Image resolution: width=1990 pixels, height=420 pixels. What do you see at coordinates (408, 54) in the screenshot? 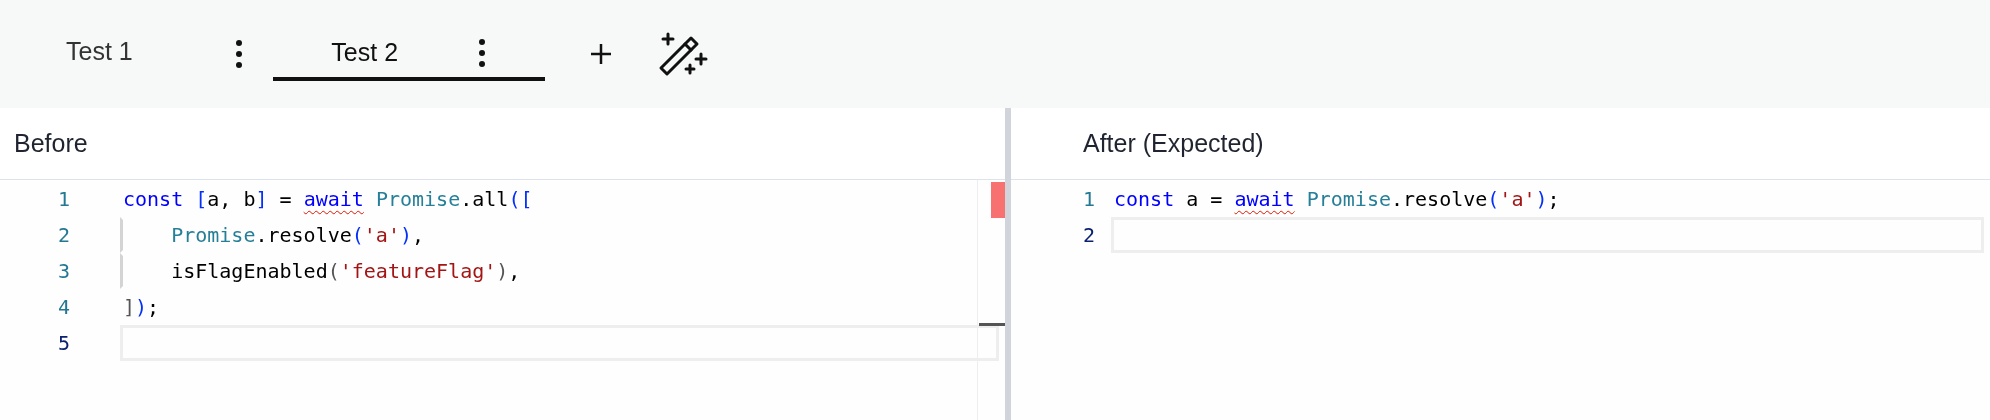
I see `tab: Test 2` at bounding box center [408, 54].